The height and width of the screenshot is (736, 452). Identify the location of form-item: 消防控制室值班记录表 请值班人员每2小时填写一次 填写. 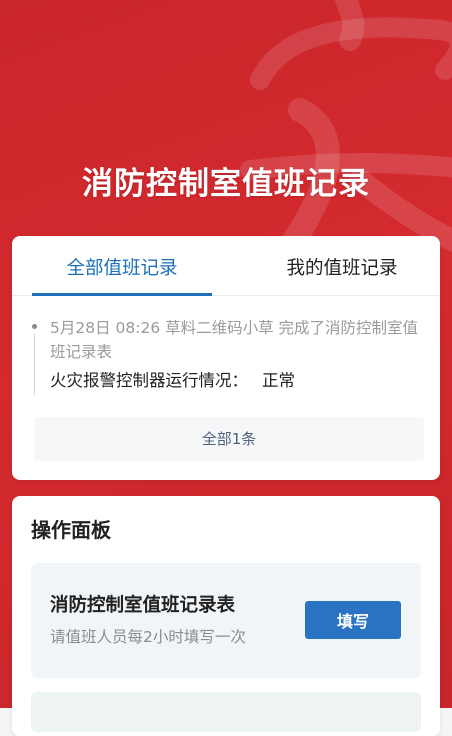
(226, 620).